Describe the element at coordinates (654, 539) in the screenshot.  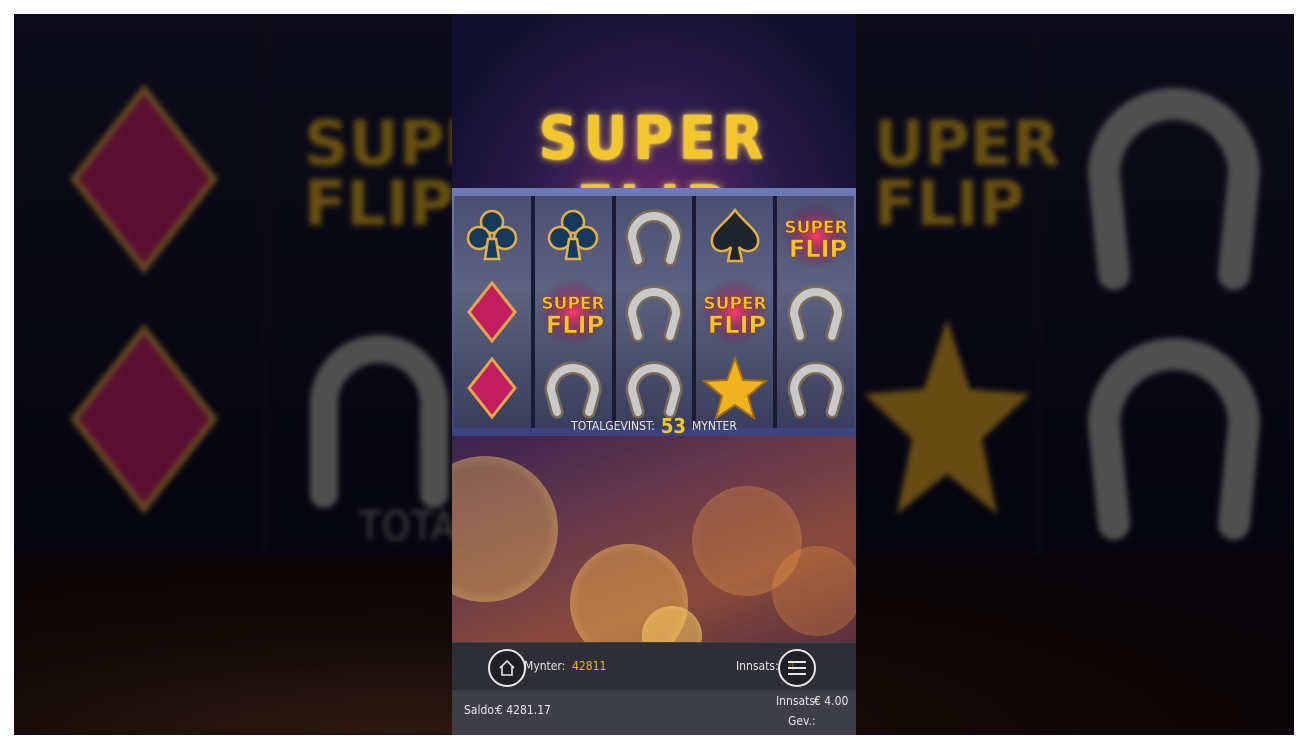
I see `bokeh-background` at that location.